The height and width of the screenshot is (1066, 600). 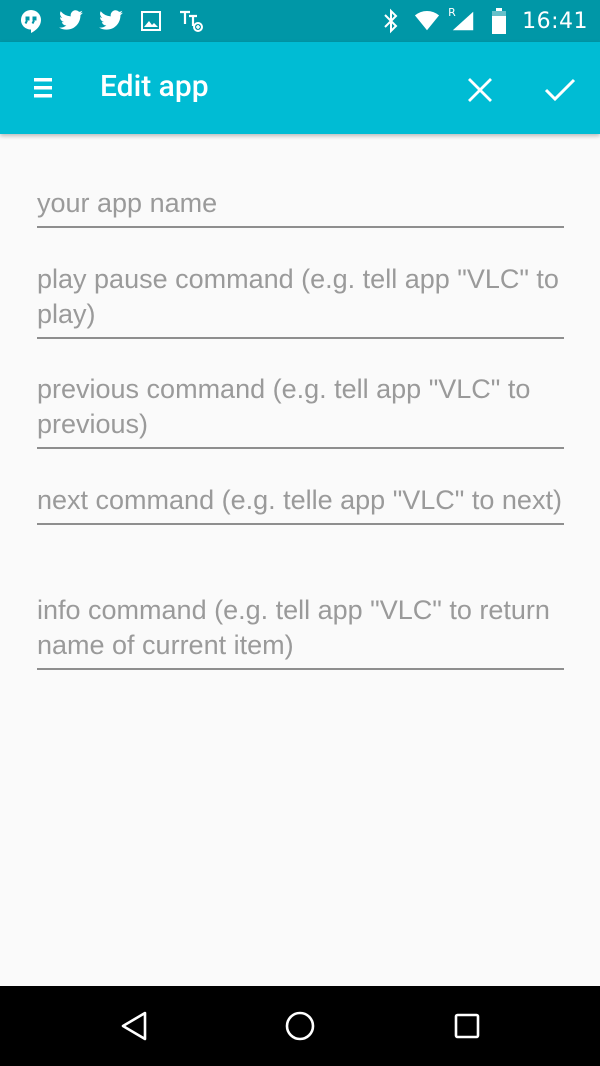 I want to click on check-icon, so click(x=560, y=90).